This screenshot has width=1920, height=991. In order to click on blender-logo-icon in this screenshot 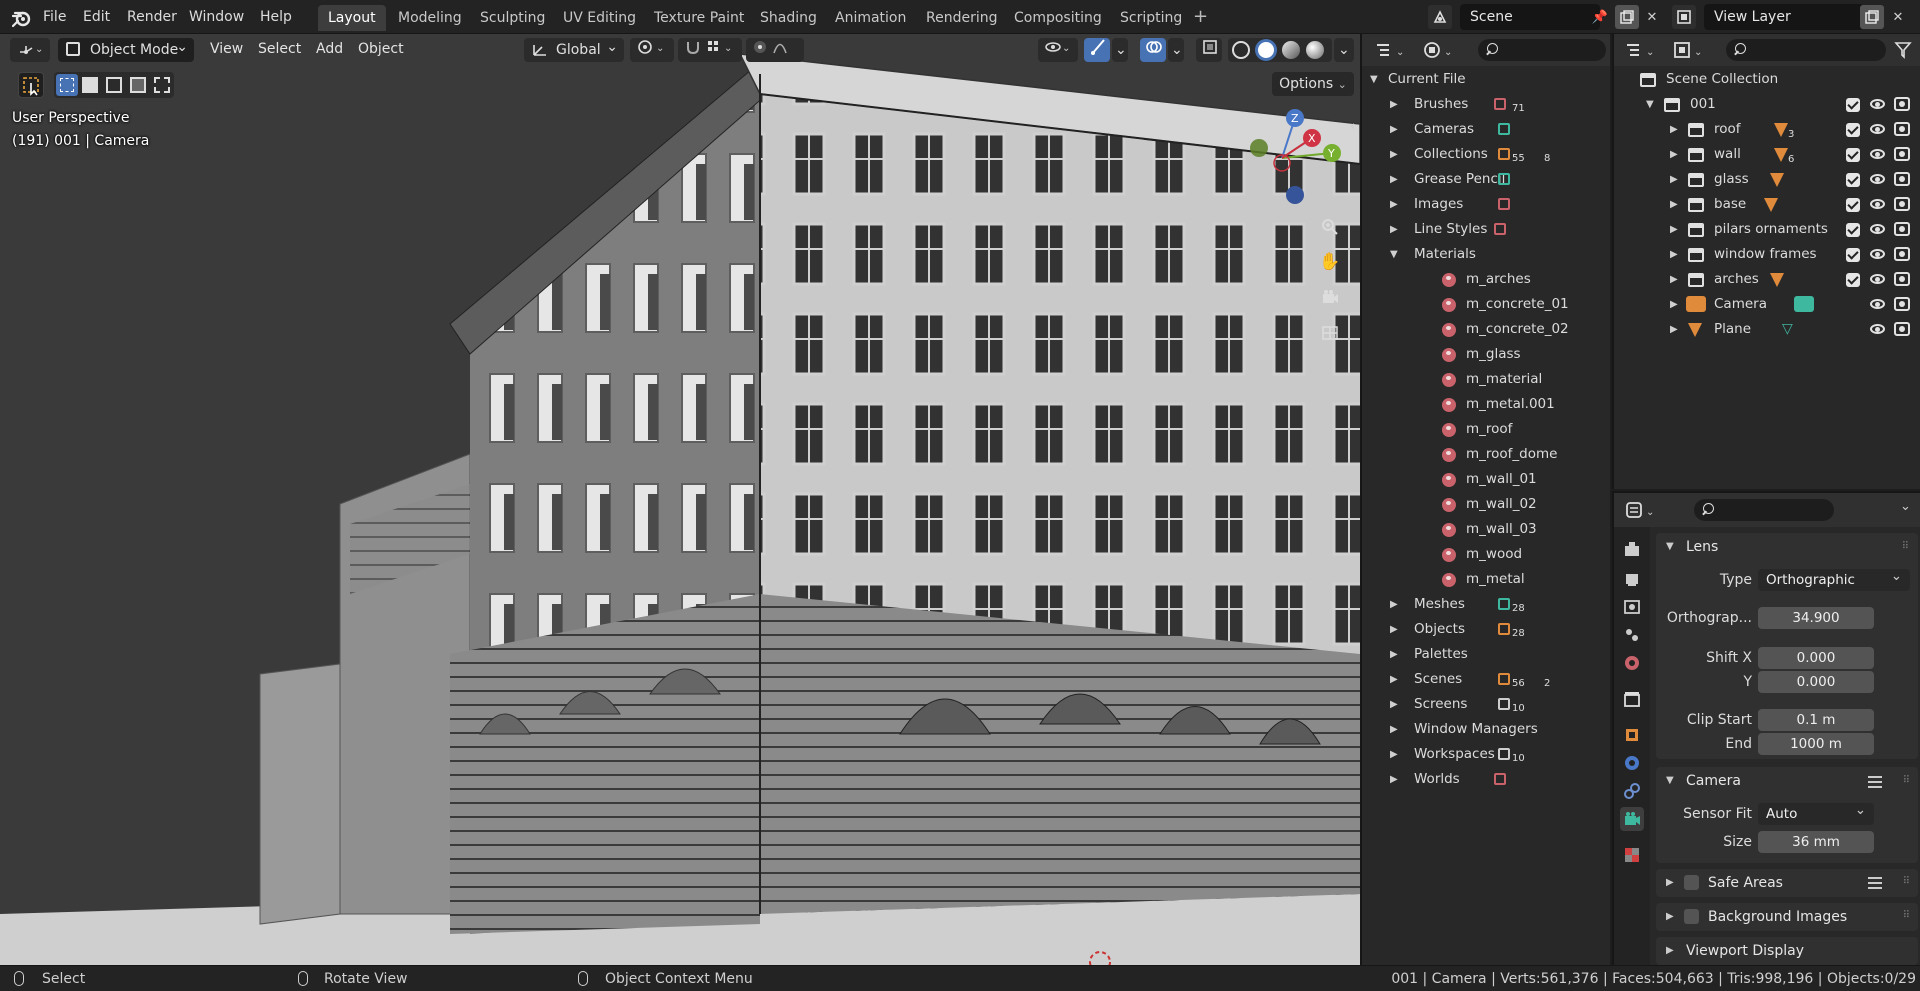, I will do `click(21, 17)`.